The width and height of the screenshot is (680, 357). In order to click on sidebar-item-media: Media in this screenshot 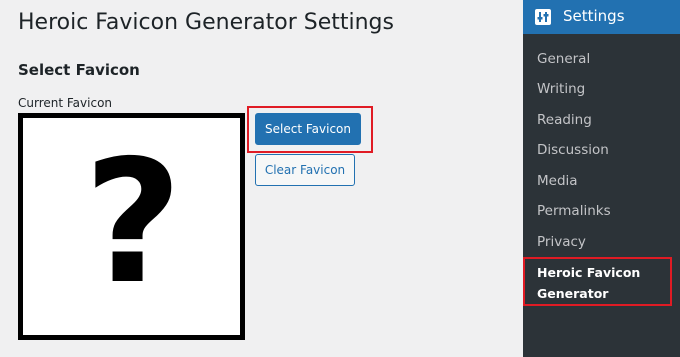, I will do `click(557, 181)`.